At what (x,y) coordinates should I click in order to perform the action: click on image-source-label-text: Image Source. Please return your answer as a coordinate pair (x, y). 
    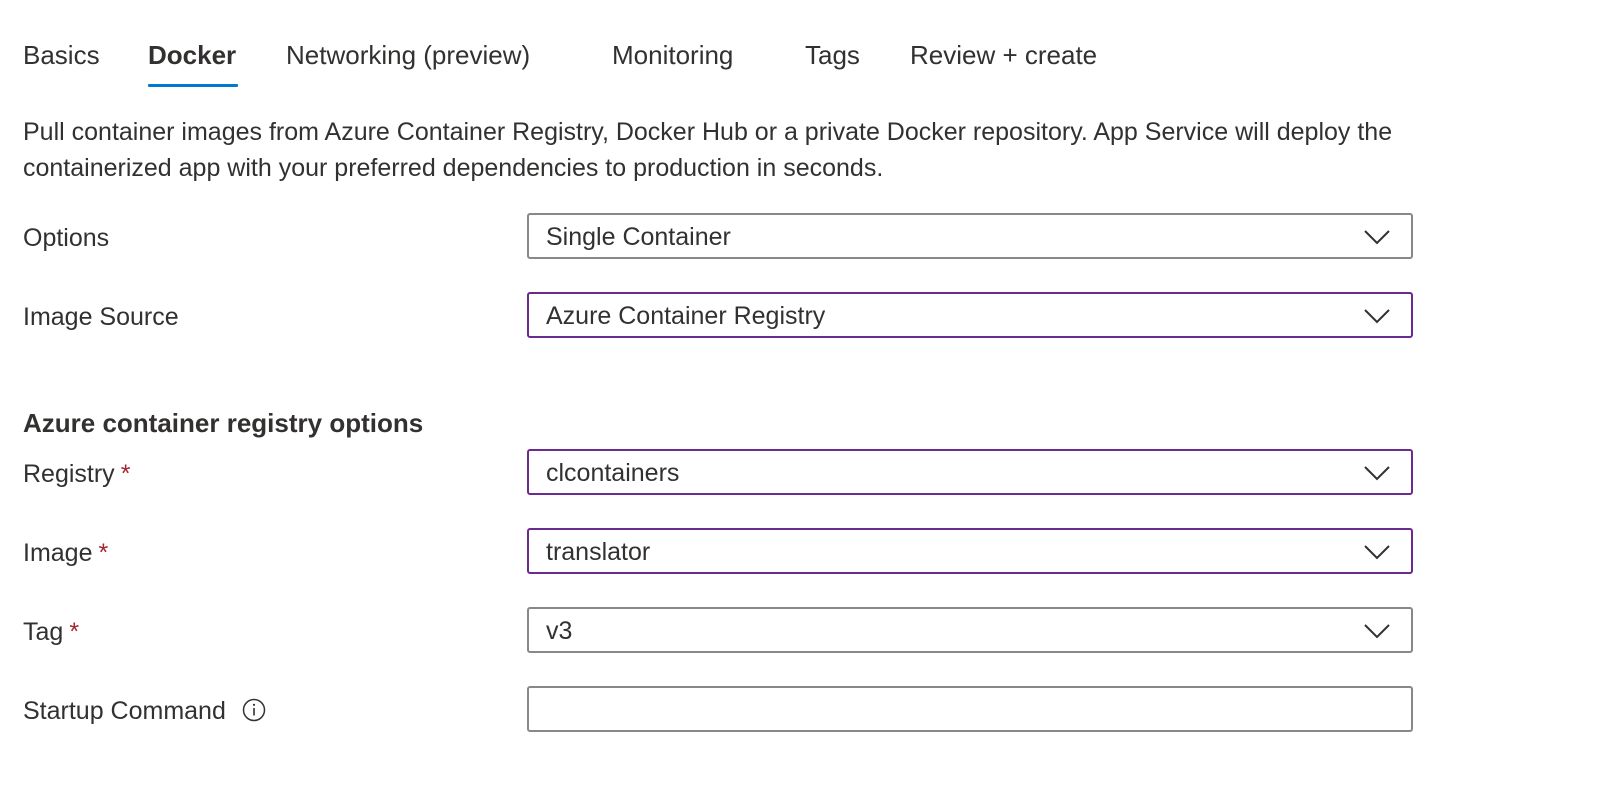
    Looking at the image, I should click on (101, 317).